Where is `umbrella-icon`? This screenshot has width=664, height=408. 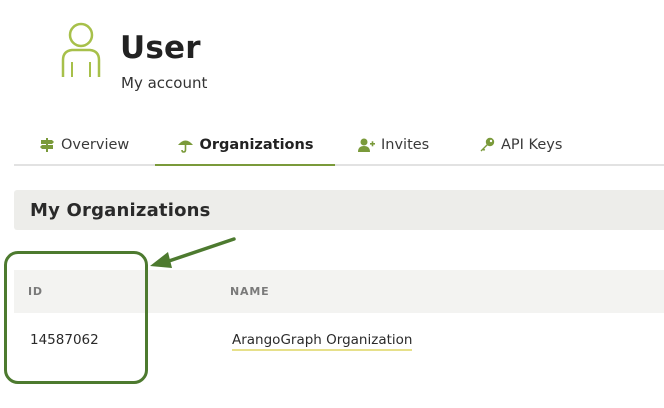 umbrella-icon is located at coordinates (185, 145).